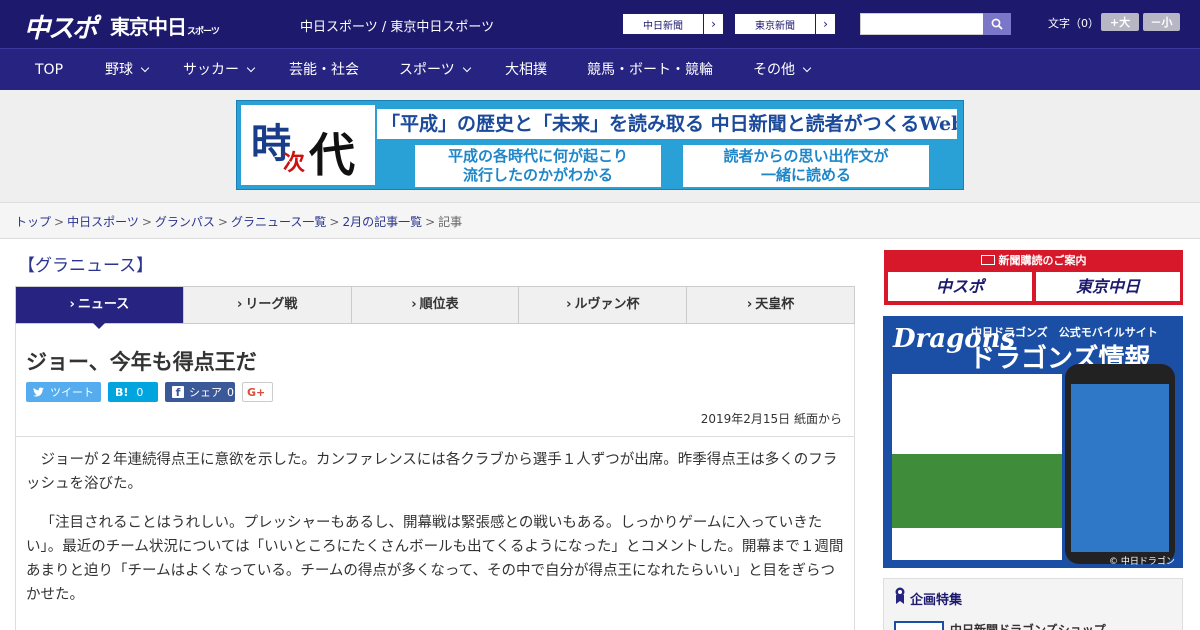  What do you see at coordinates (61, 26) in the screenshot?
I see `chuspo-logo: 中スポ` at bounding box center [61, 26].